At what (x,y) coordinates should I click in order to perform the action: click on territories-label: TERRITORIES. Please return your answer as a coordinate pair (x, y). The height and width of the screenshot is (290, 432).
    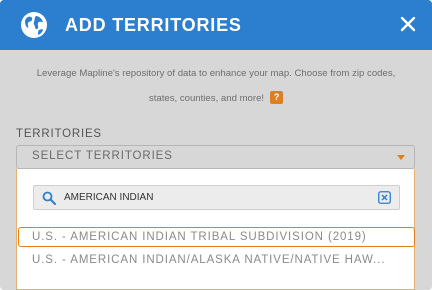
    Looking at the image, I should click on (59, 134).